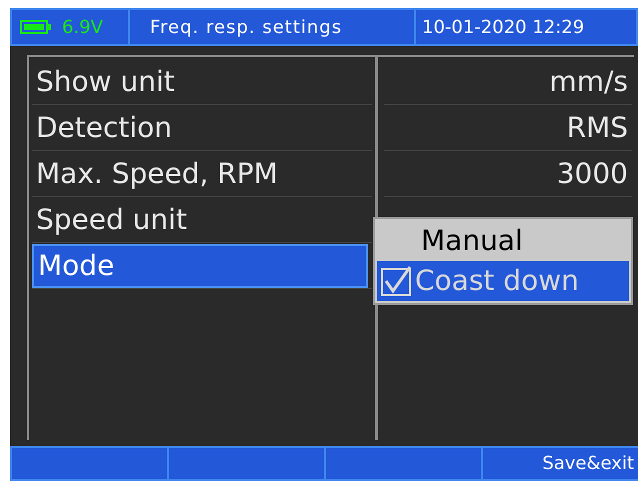  What do you see at coordinates (503, 241) in the screenshot?
I see `dropdown-option: Manual` at bounding box center [503, 241].